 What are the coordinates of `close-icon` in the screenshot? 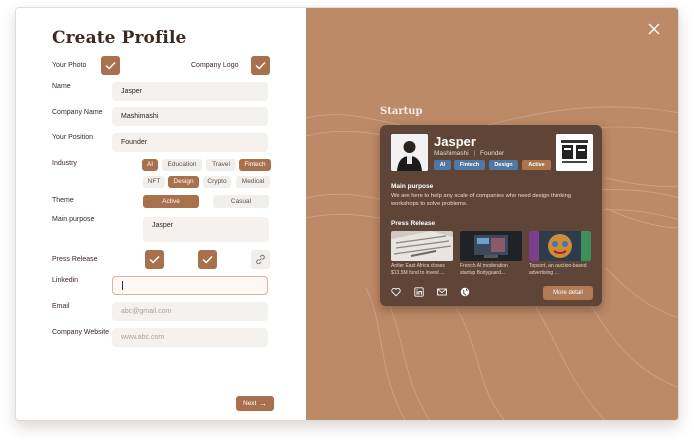 It's located at (654, 29).